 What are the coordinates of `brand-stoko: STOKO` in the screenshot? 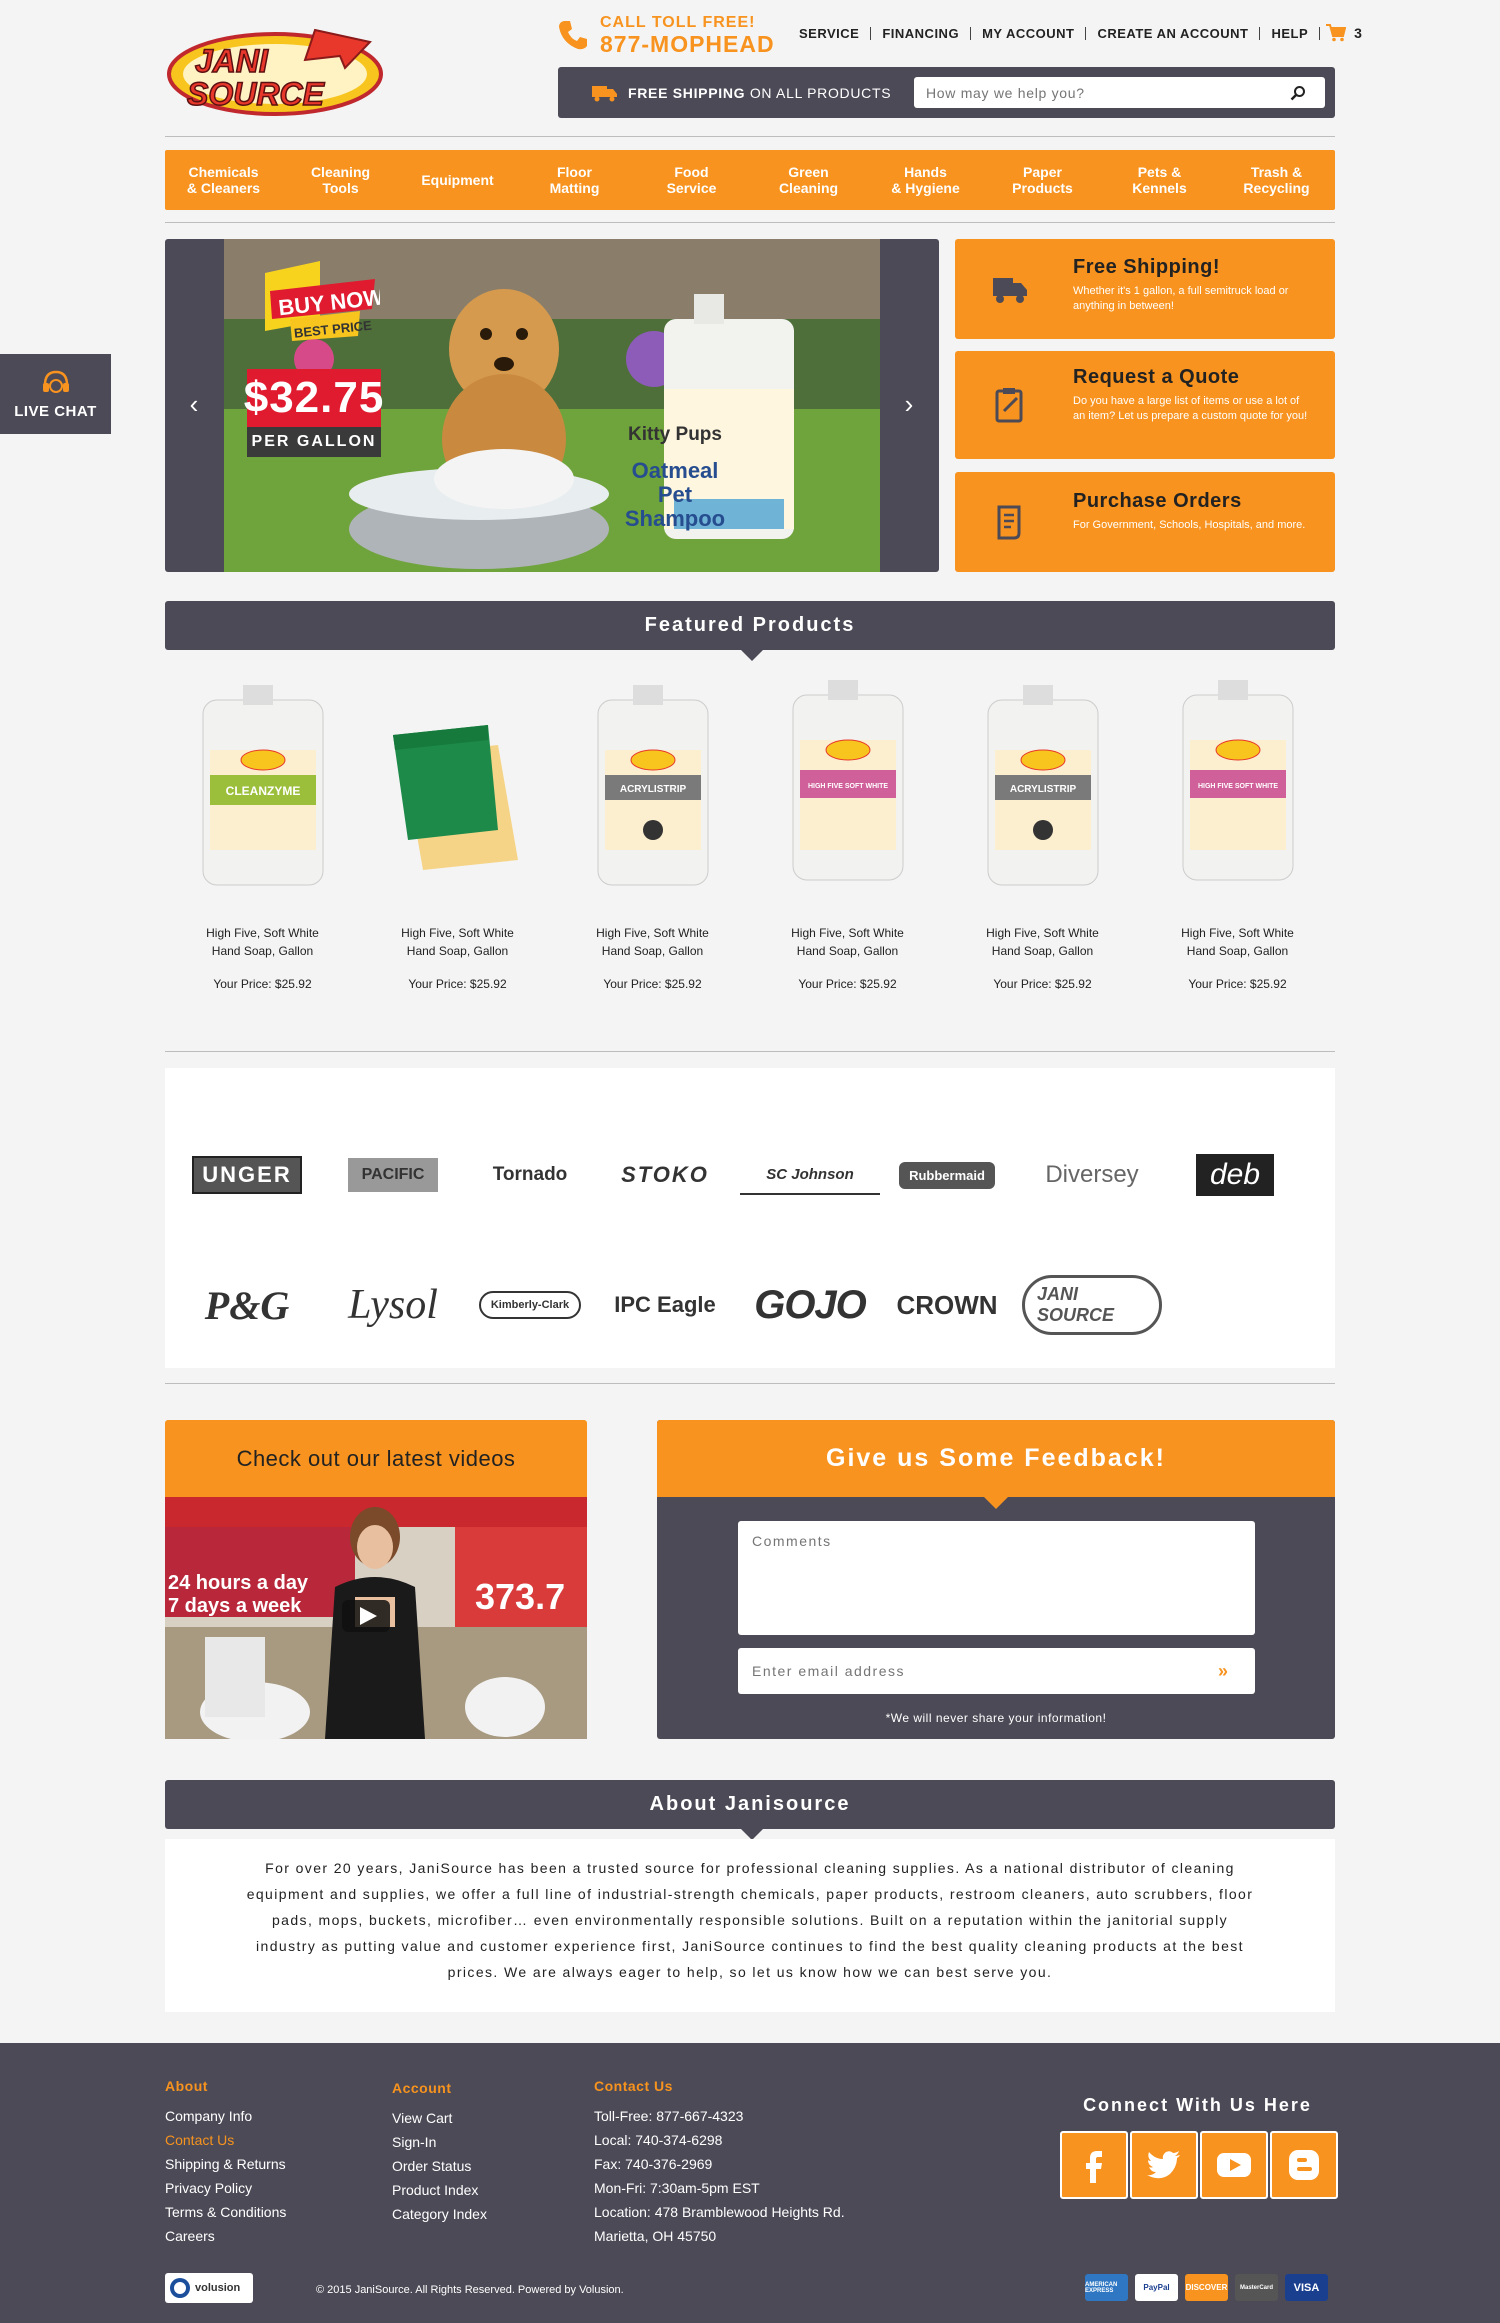 It's located at (665, 1175).